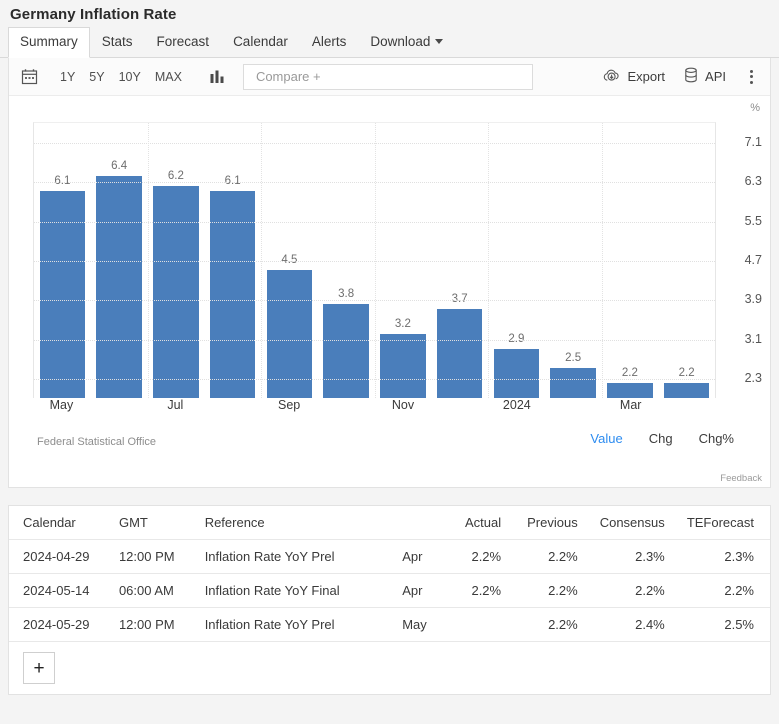 This screenshot has height=724, width=779. What do you see at coordinates (29, 77) in the screenshot?
I see `calendar-icon` at bounding box center [29, 77].